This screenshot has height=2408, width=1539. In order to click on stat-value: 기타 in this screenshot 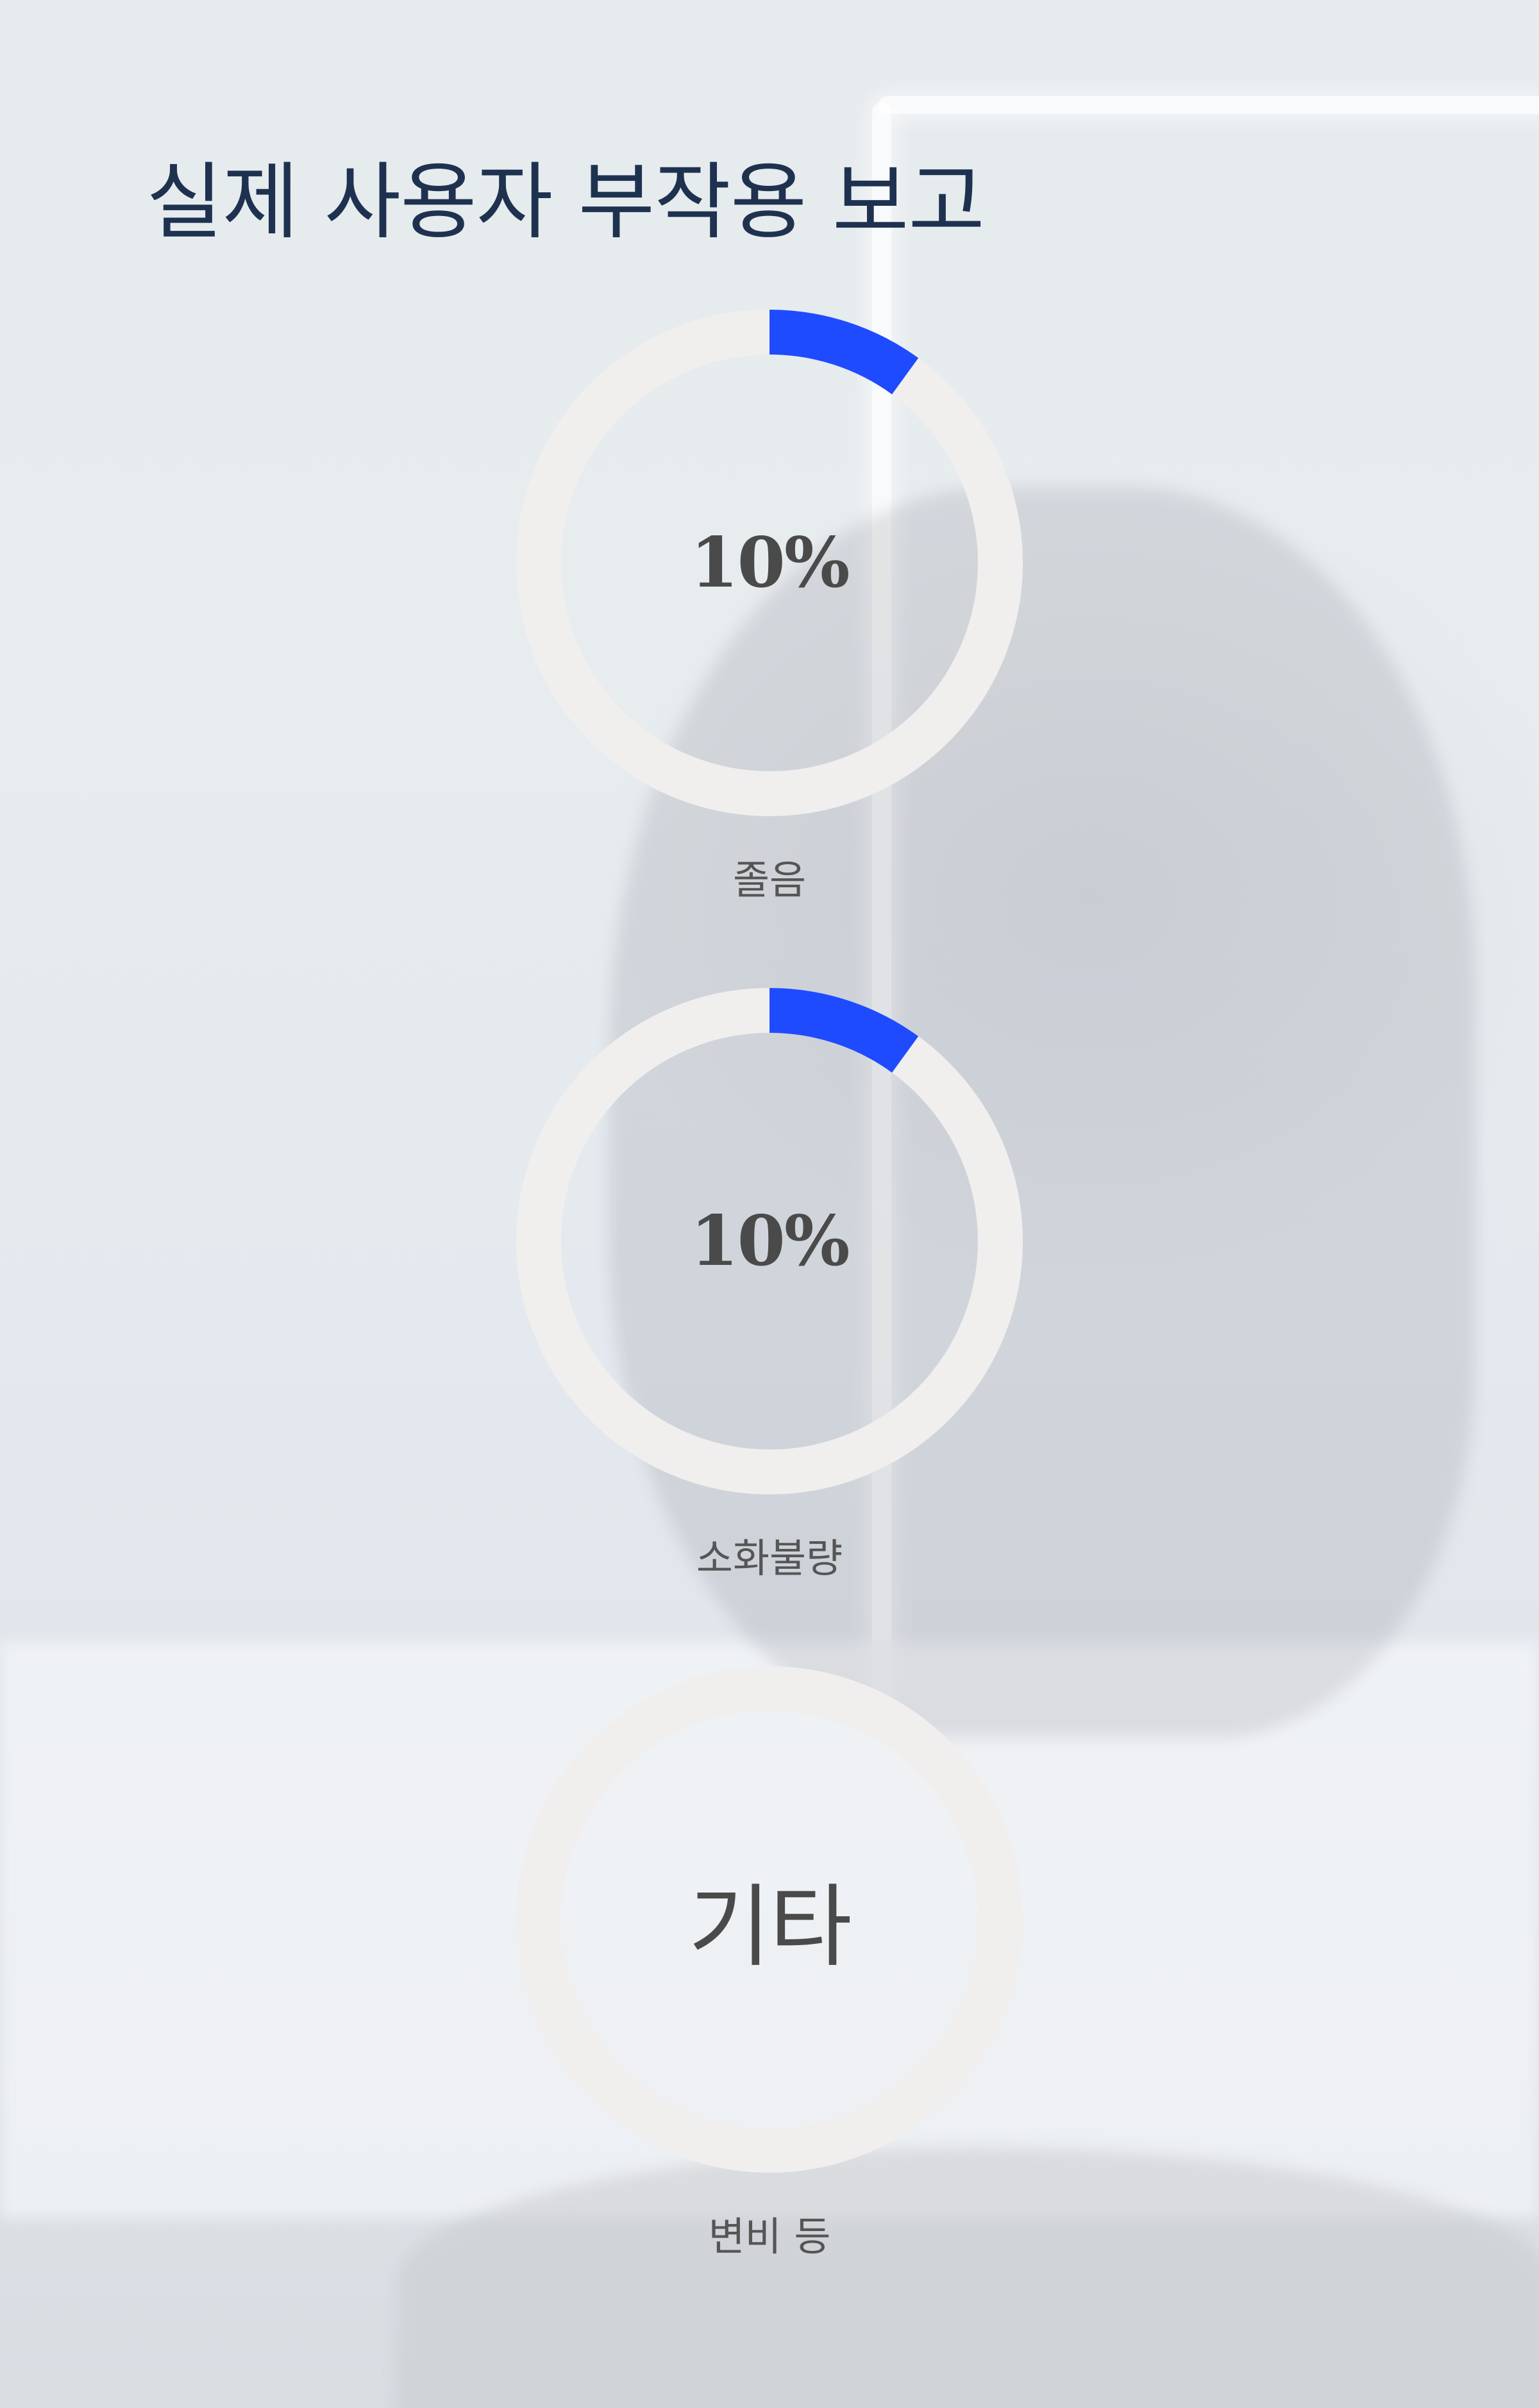, I will do `click(770, 1927)`.